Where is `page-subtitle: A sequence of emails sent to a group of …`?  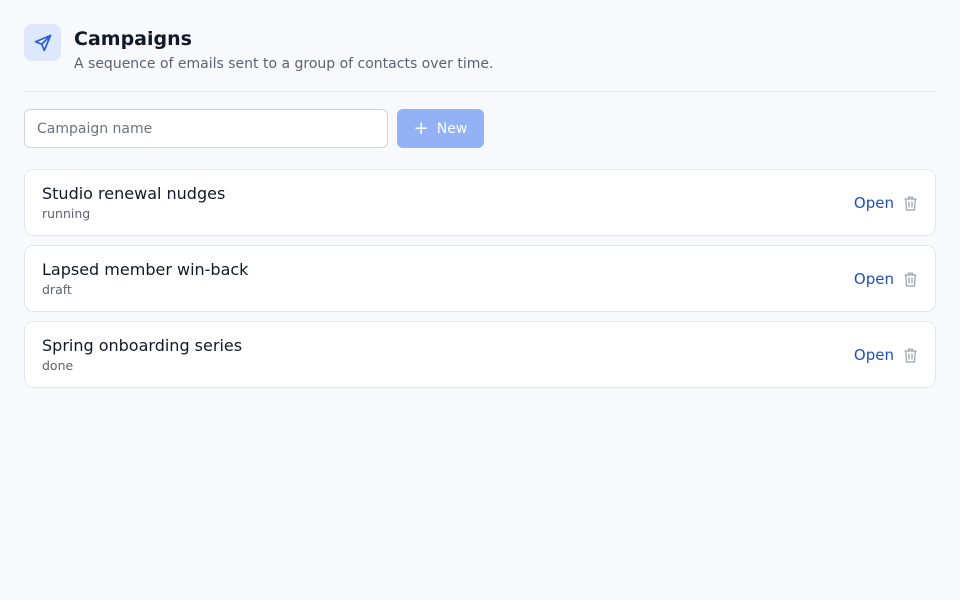 page-subtitle: A sequence of emails sent to a group of … is located at coordinates (284, 64).